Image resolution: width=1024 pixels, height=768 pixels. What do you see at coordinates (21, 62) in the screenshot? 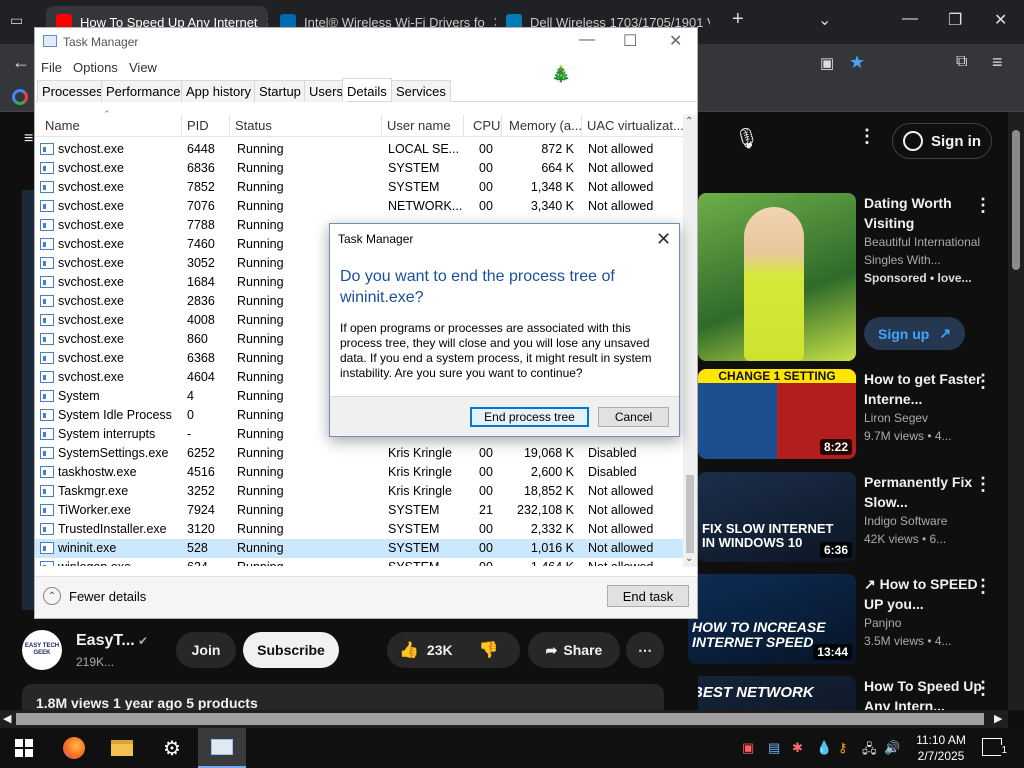
I see `back-arrow-icon: ←` at bounding box center [21, 62].